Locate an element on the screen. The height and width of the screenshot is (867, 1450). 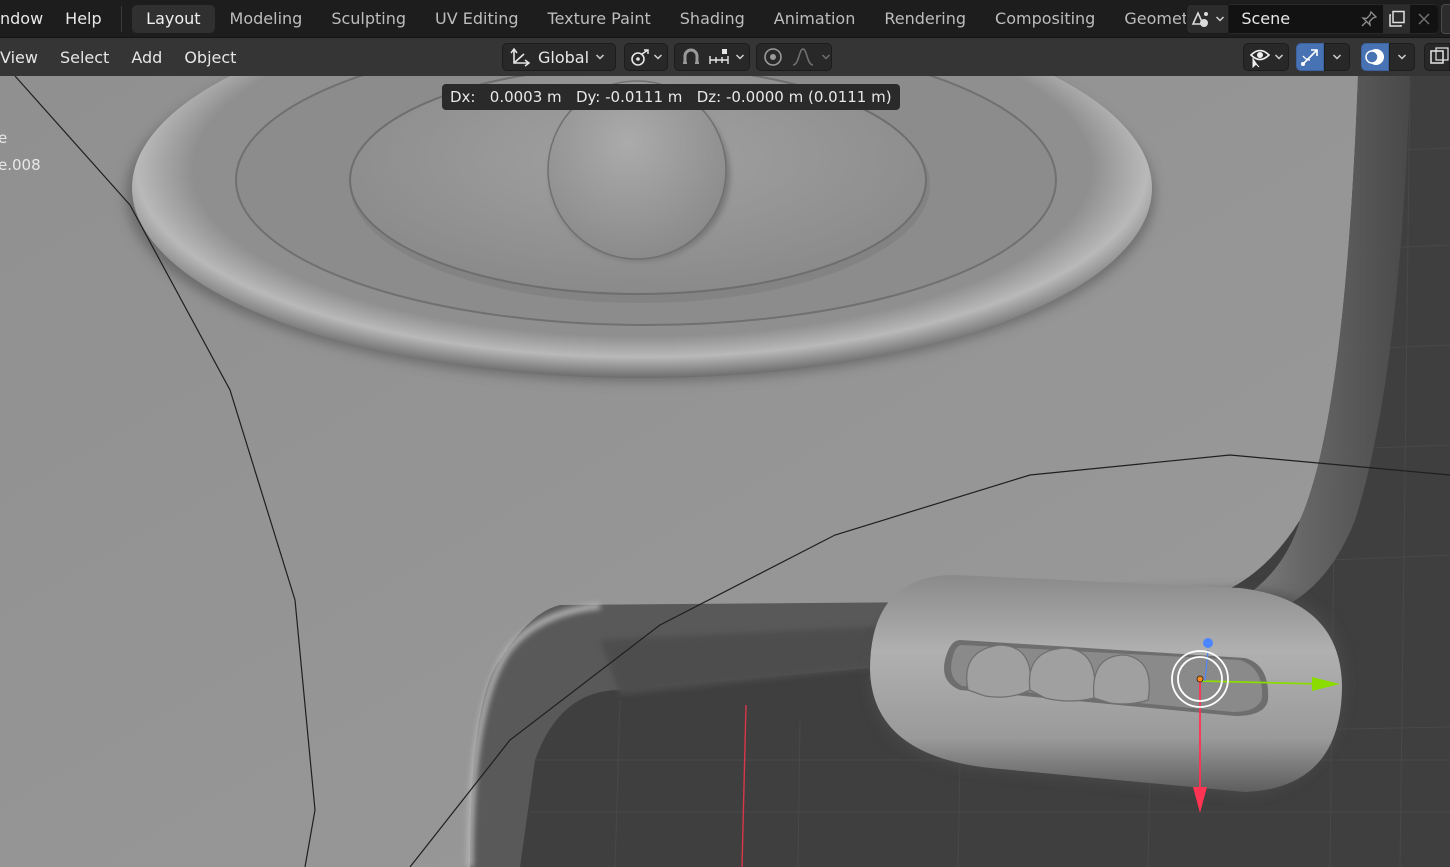
xray-toggle-button is located at coordinates (1437, 57).